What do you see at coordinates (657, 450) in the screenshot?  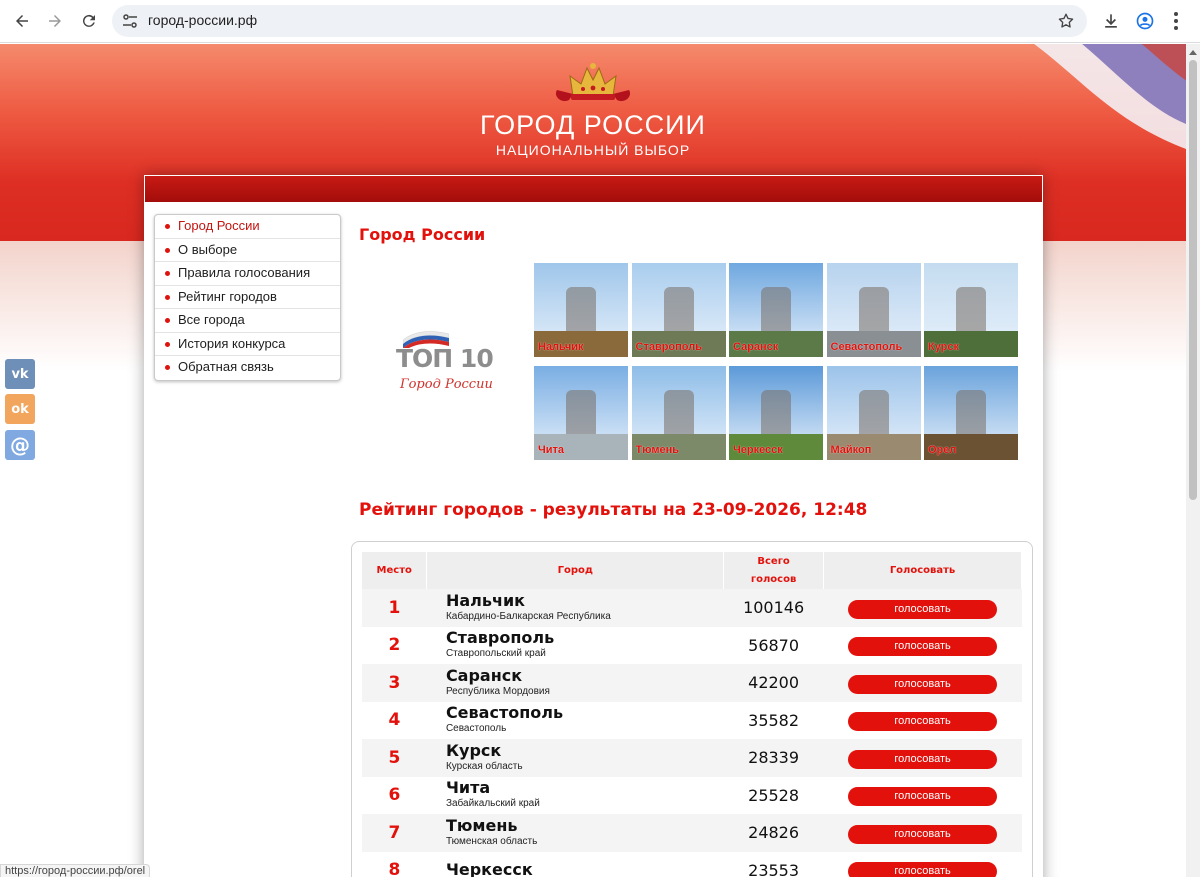 I see `city-photo-label: Тюмень` at bounding box center [657, 450].